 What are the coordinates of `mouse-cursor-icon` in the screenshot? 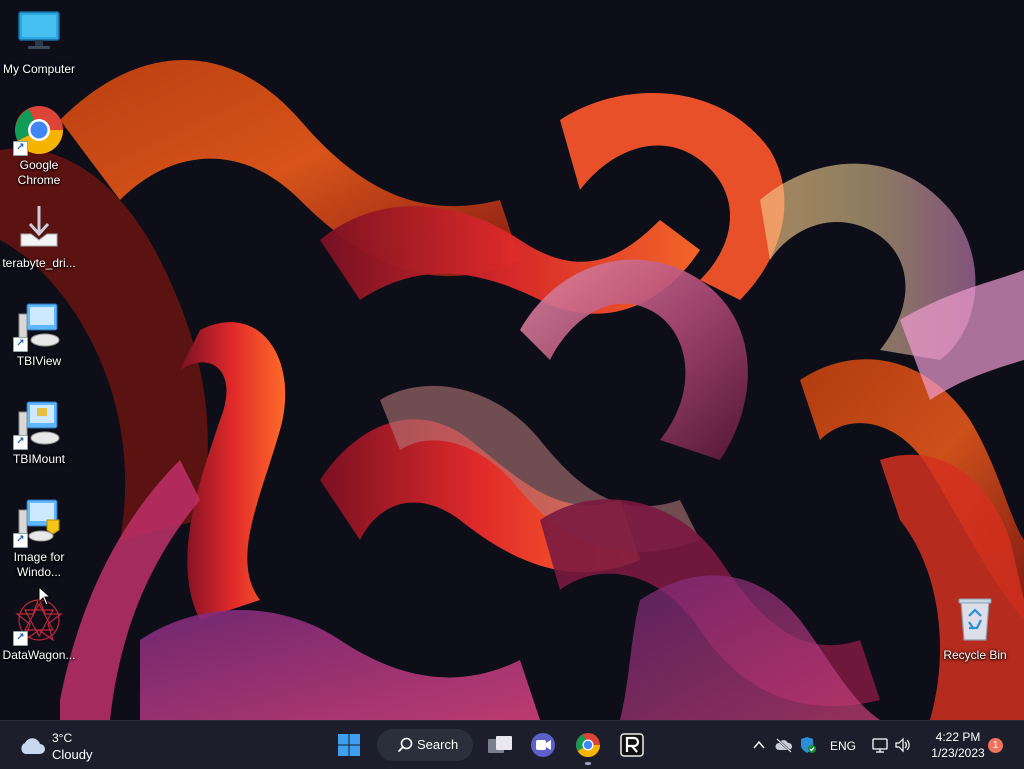 It's located at (45, 596).